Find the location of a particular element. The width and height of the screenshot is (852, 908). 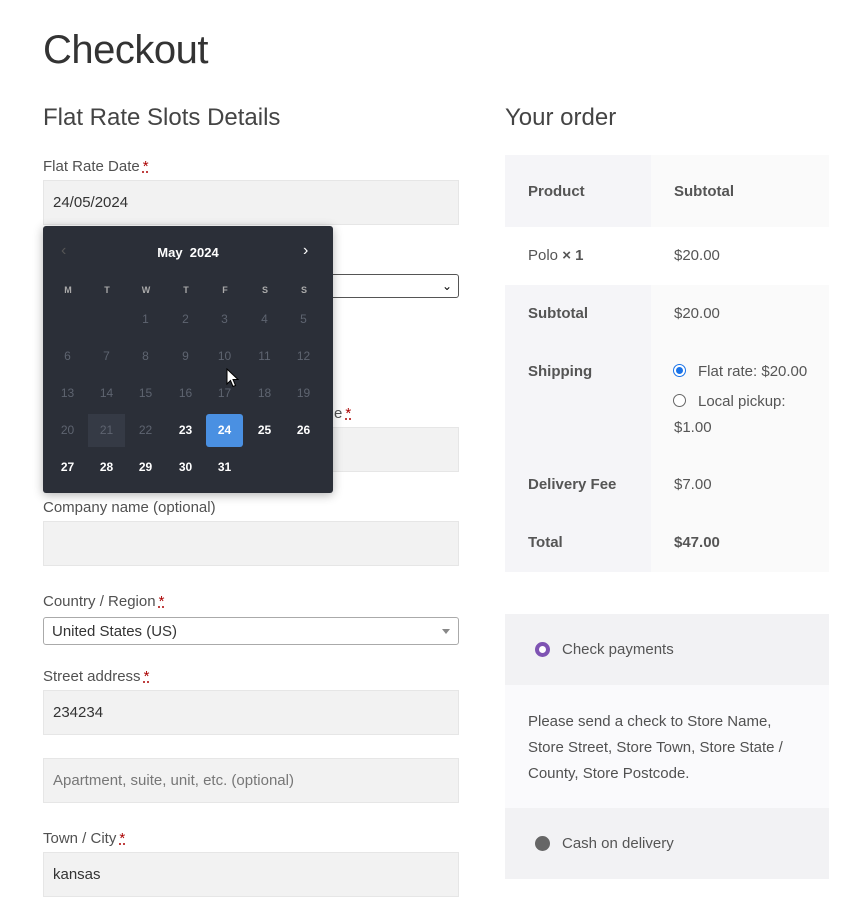

delivery-fee-label: Delivery Fee is located at coordinates (572, 484).